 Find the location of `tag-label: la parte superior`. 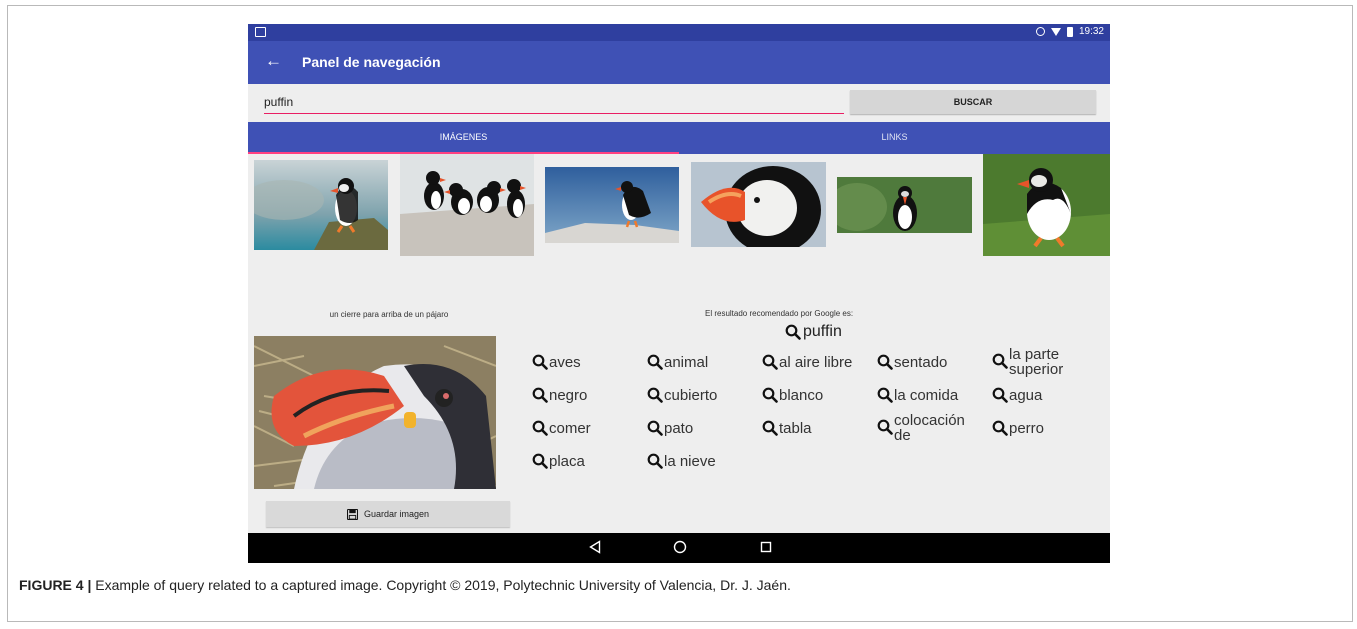

tag-label: la parte superior is located at coordinates (1036, 362).